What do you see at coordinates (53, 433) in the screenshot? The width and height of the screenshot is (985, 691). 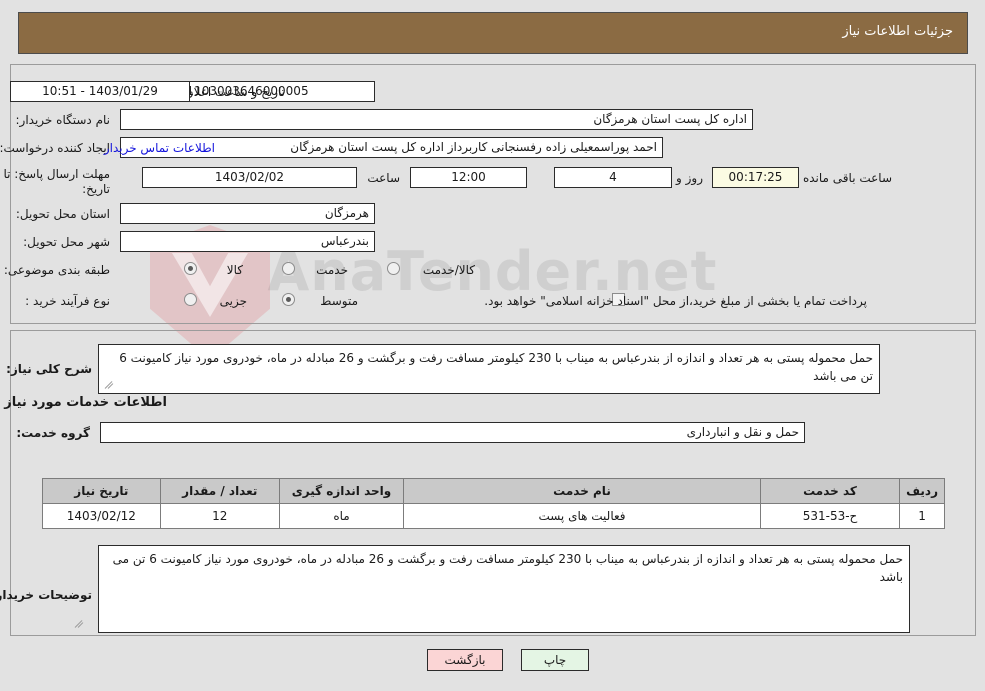 I see `service-group-label: گروه خدمت:` at bounding box center [53, 433].